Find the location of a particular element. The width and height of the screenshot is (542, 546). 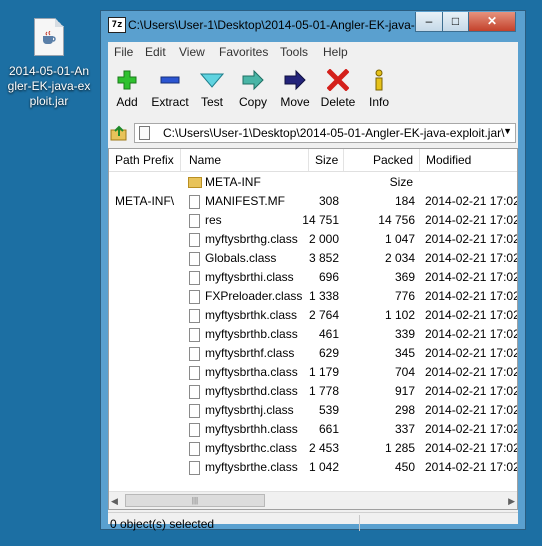

cell-name: myftysbrthh.class is located at coordinates (251, 429).